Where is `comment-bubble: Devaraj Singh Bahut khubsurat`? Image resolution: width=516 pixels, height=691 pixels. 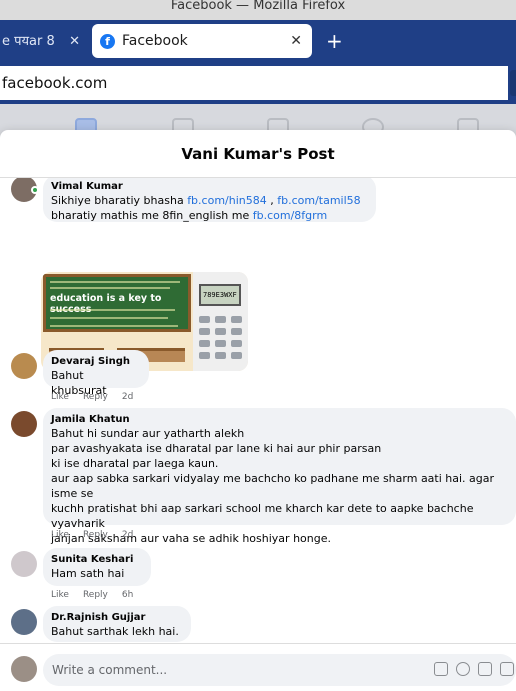
comment-bubble: Devaraj Singh Bahut khubsurat is located at coordinates (96, 373).